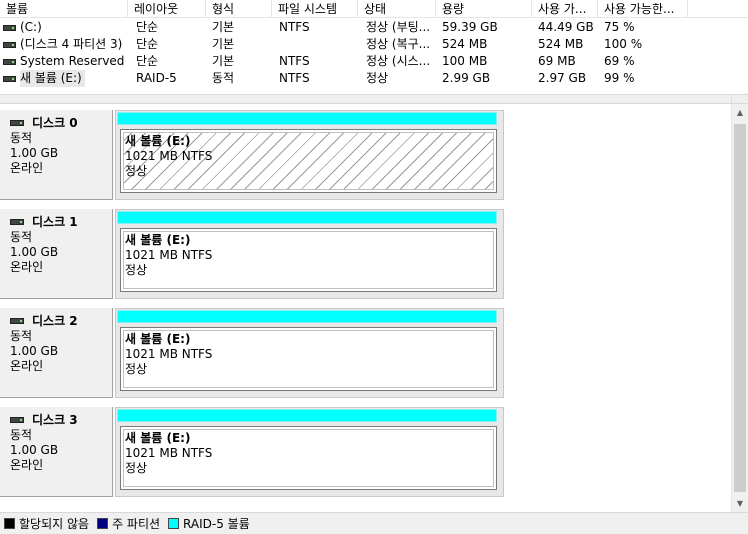 The width and height of the screenshot is (748, 534). Describe the element at coordinates (470, 27) in the screenshot. I see `volume-capacity: 59.39 GB` at that location.